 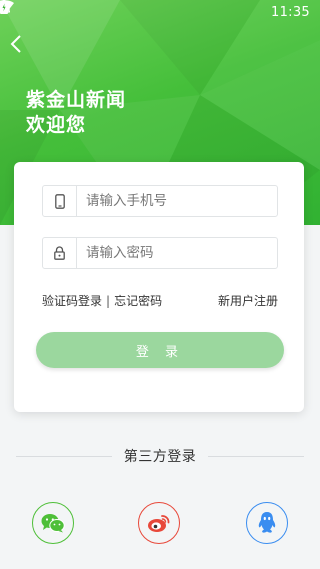 I want to click on welcome-title: 紫金山新闻, so click(x=76, y=100).